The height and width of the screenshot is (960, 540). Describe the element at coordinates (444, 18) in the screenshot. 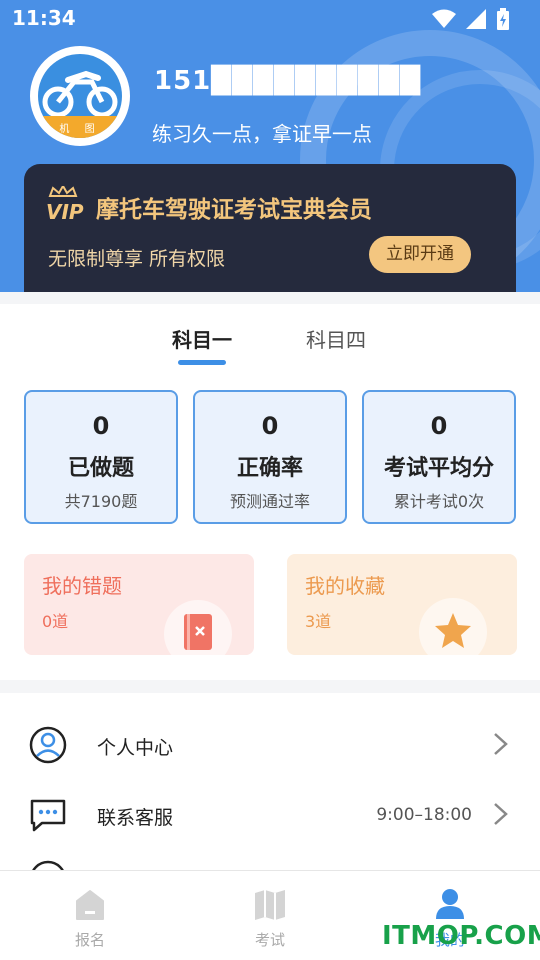

I see `wifi-icon` at that location.